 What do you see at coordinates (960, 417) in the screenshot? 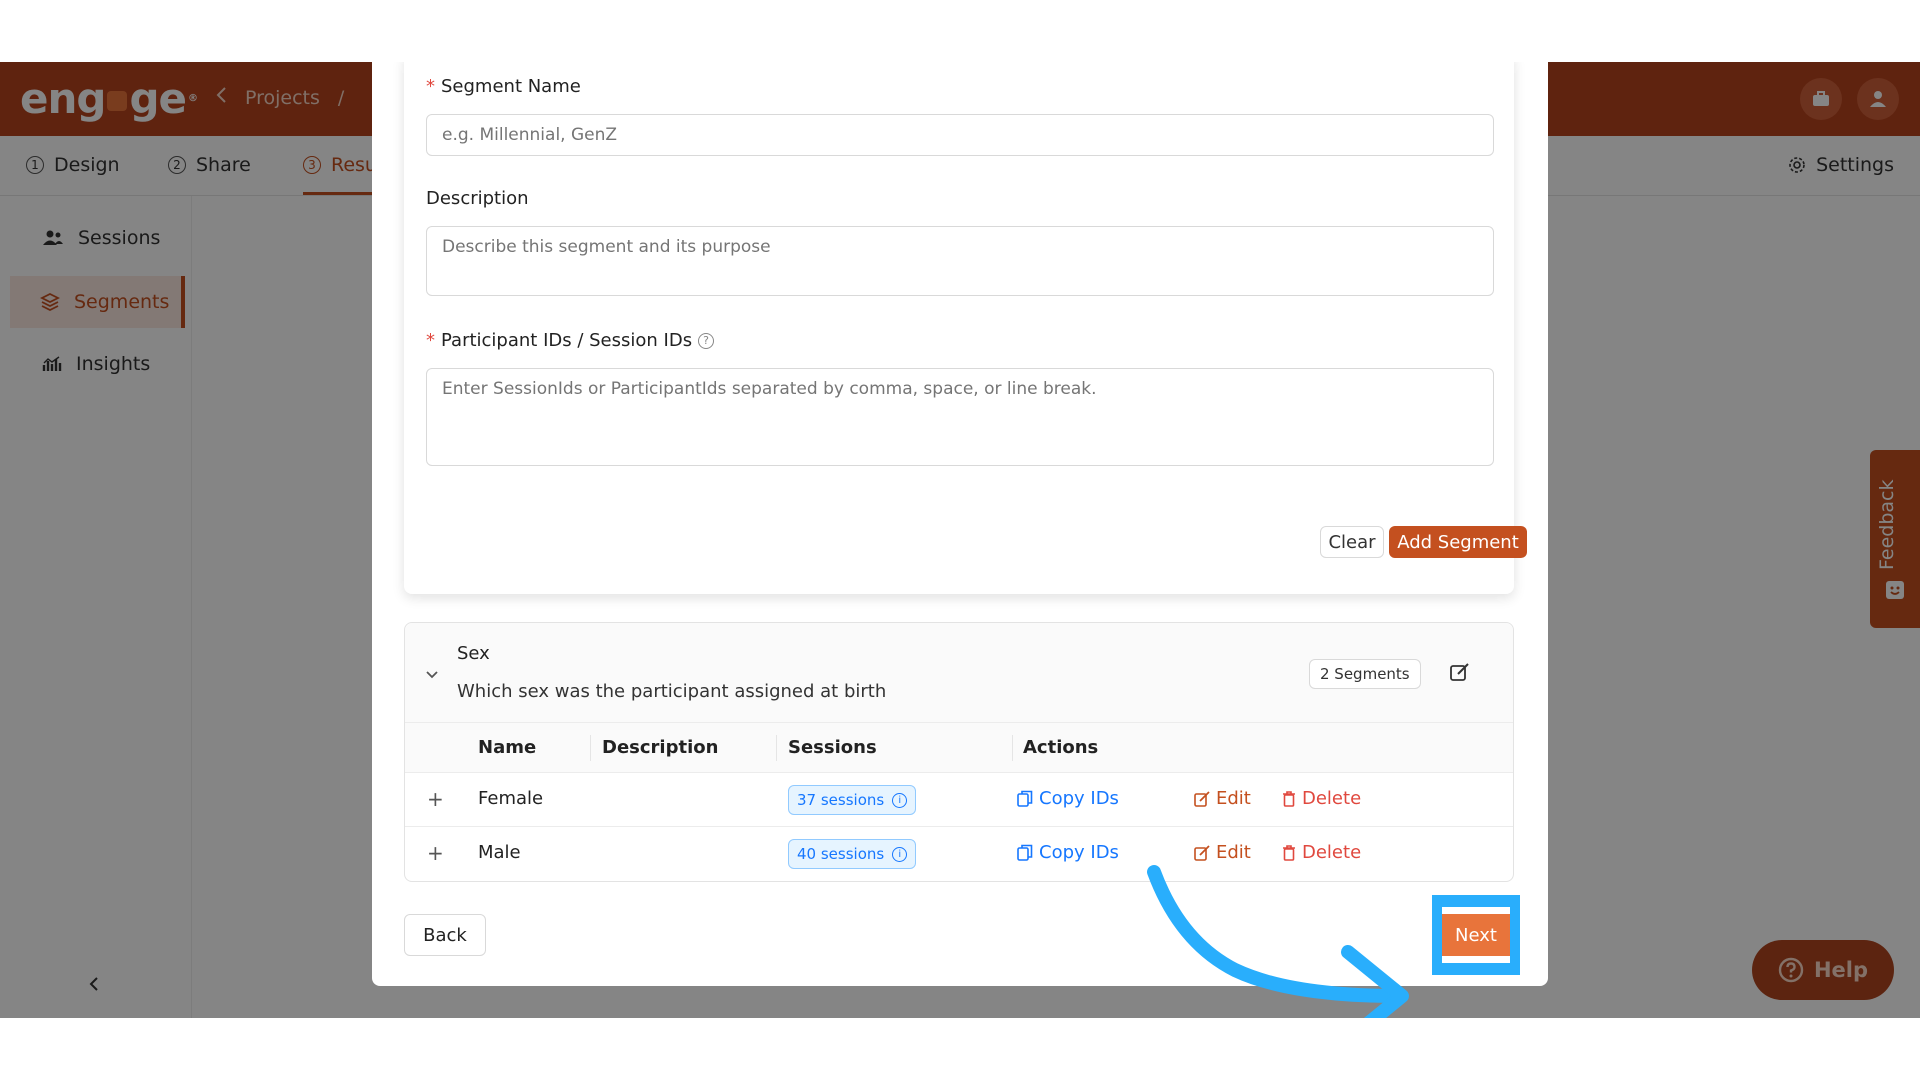
I see `participant-ids-field` at bounding box center [960, 417].